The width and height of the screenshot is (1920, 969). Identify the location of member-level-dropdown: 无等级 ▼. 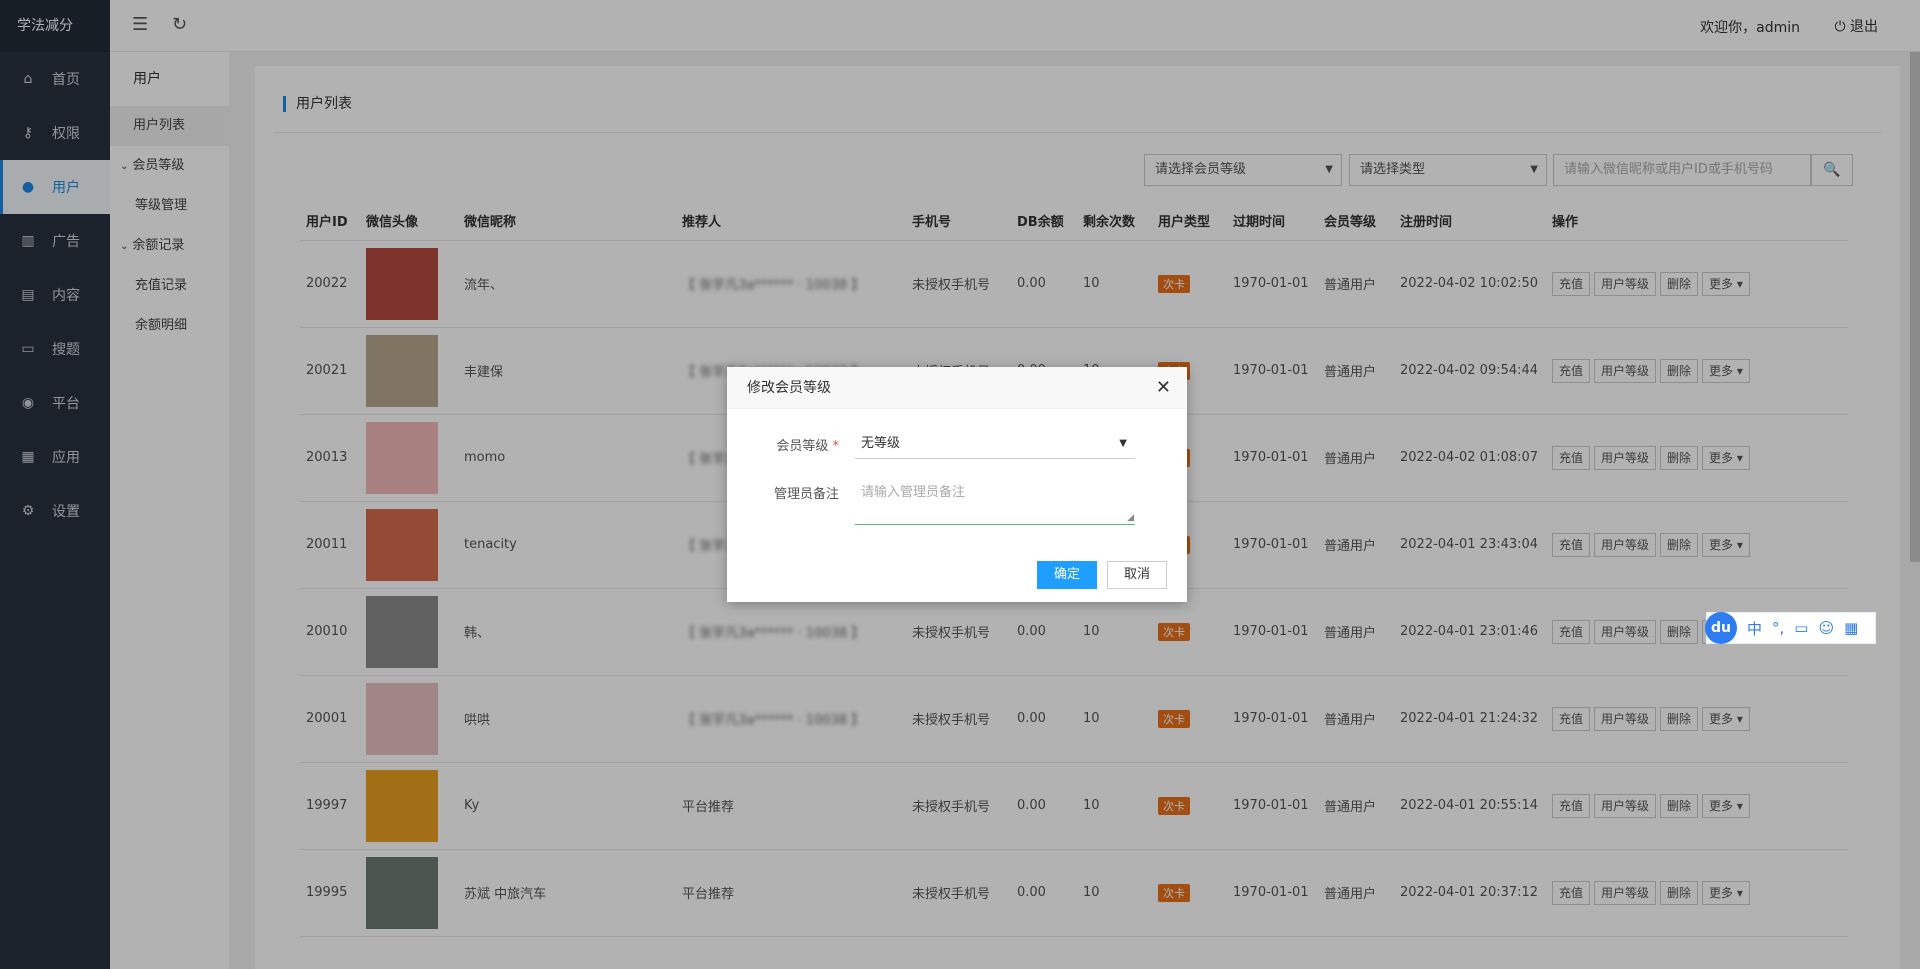
(995, 444).